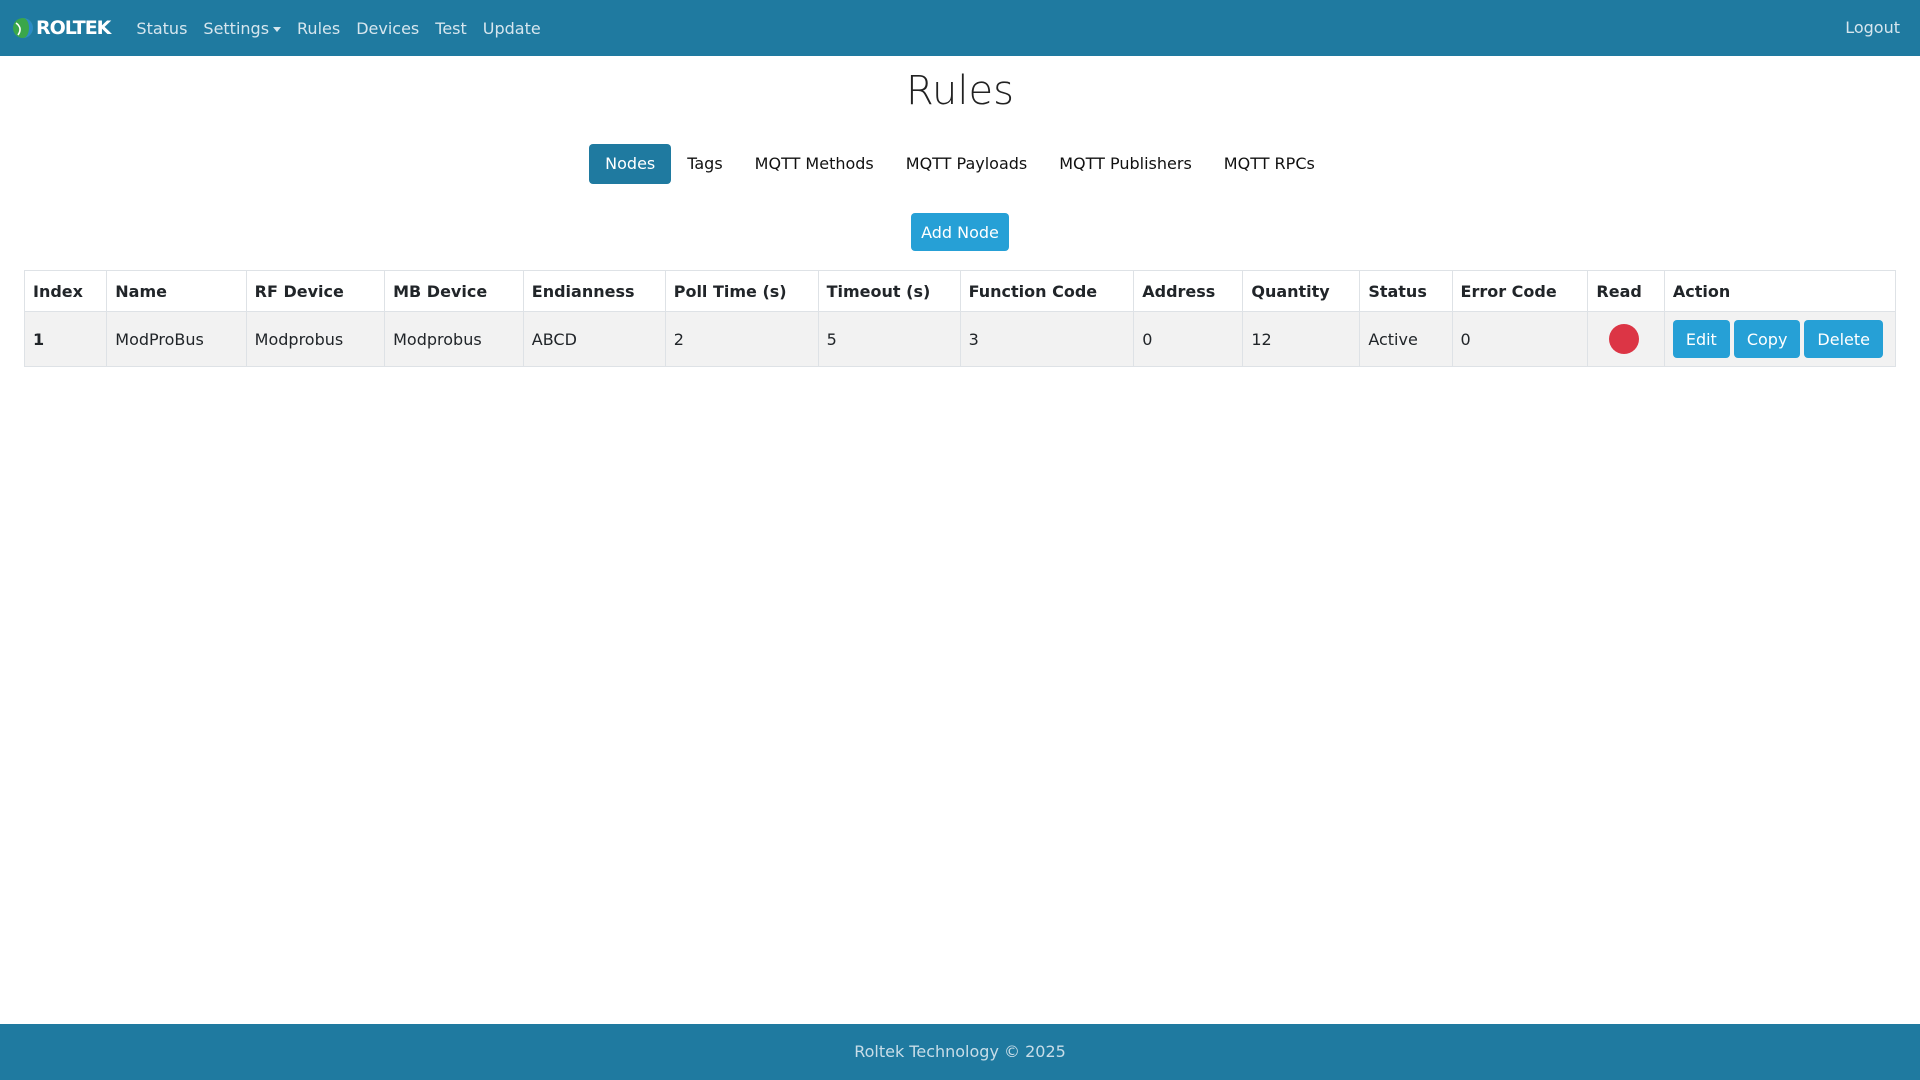 This screenshot has height=1080, width=1920. I want to click on column-header-status: Status, so click(1406, 291).